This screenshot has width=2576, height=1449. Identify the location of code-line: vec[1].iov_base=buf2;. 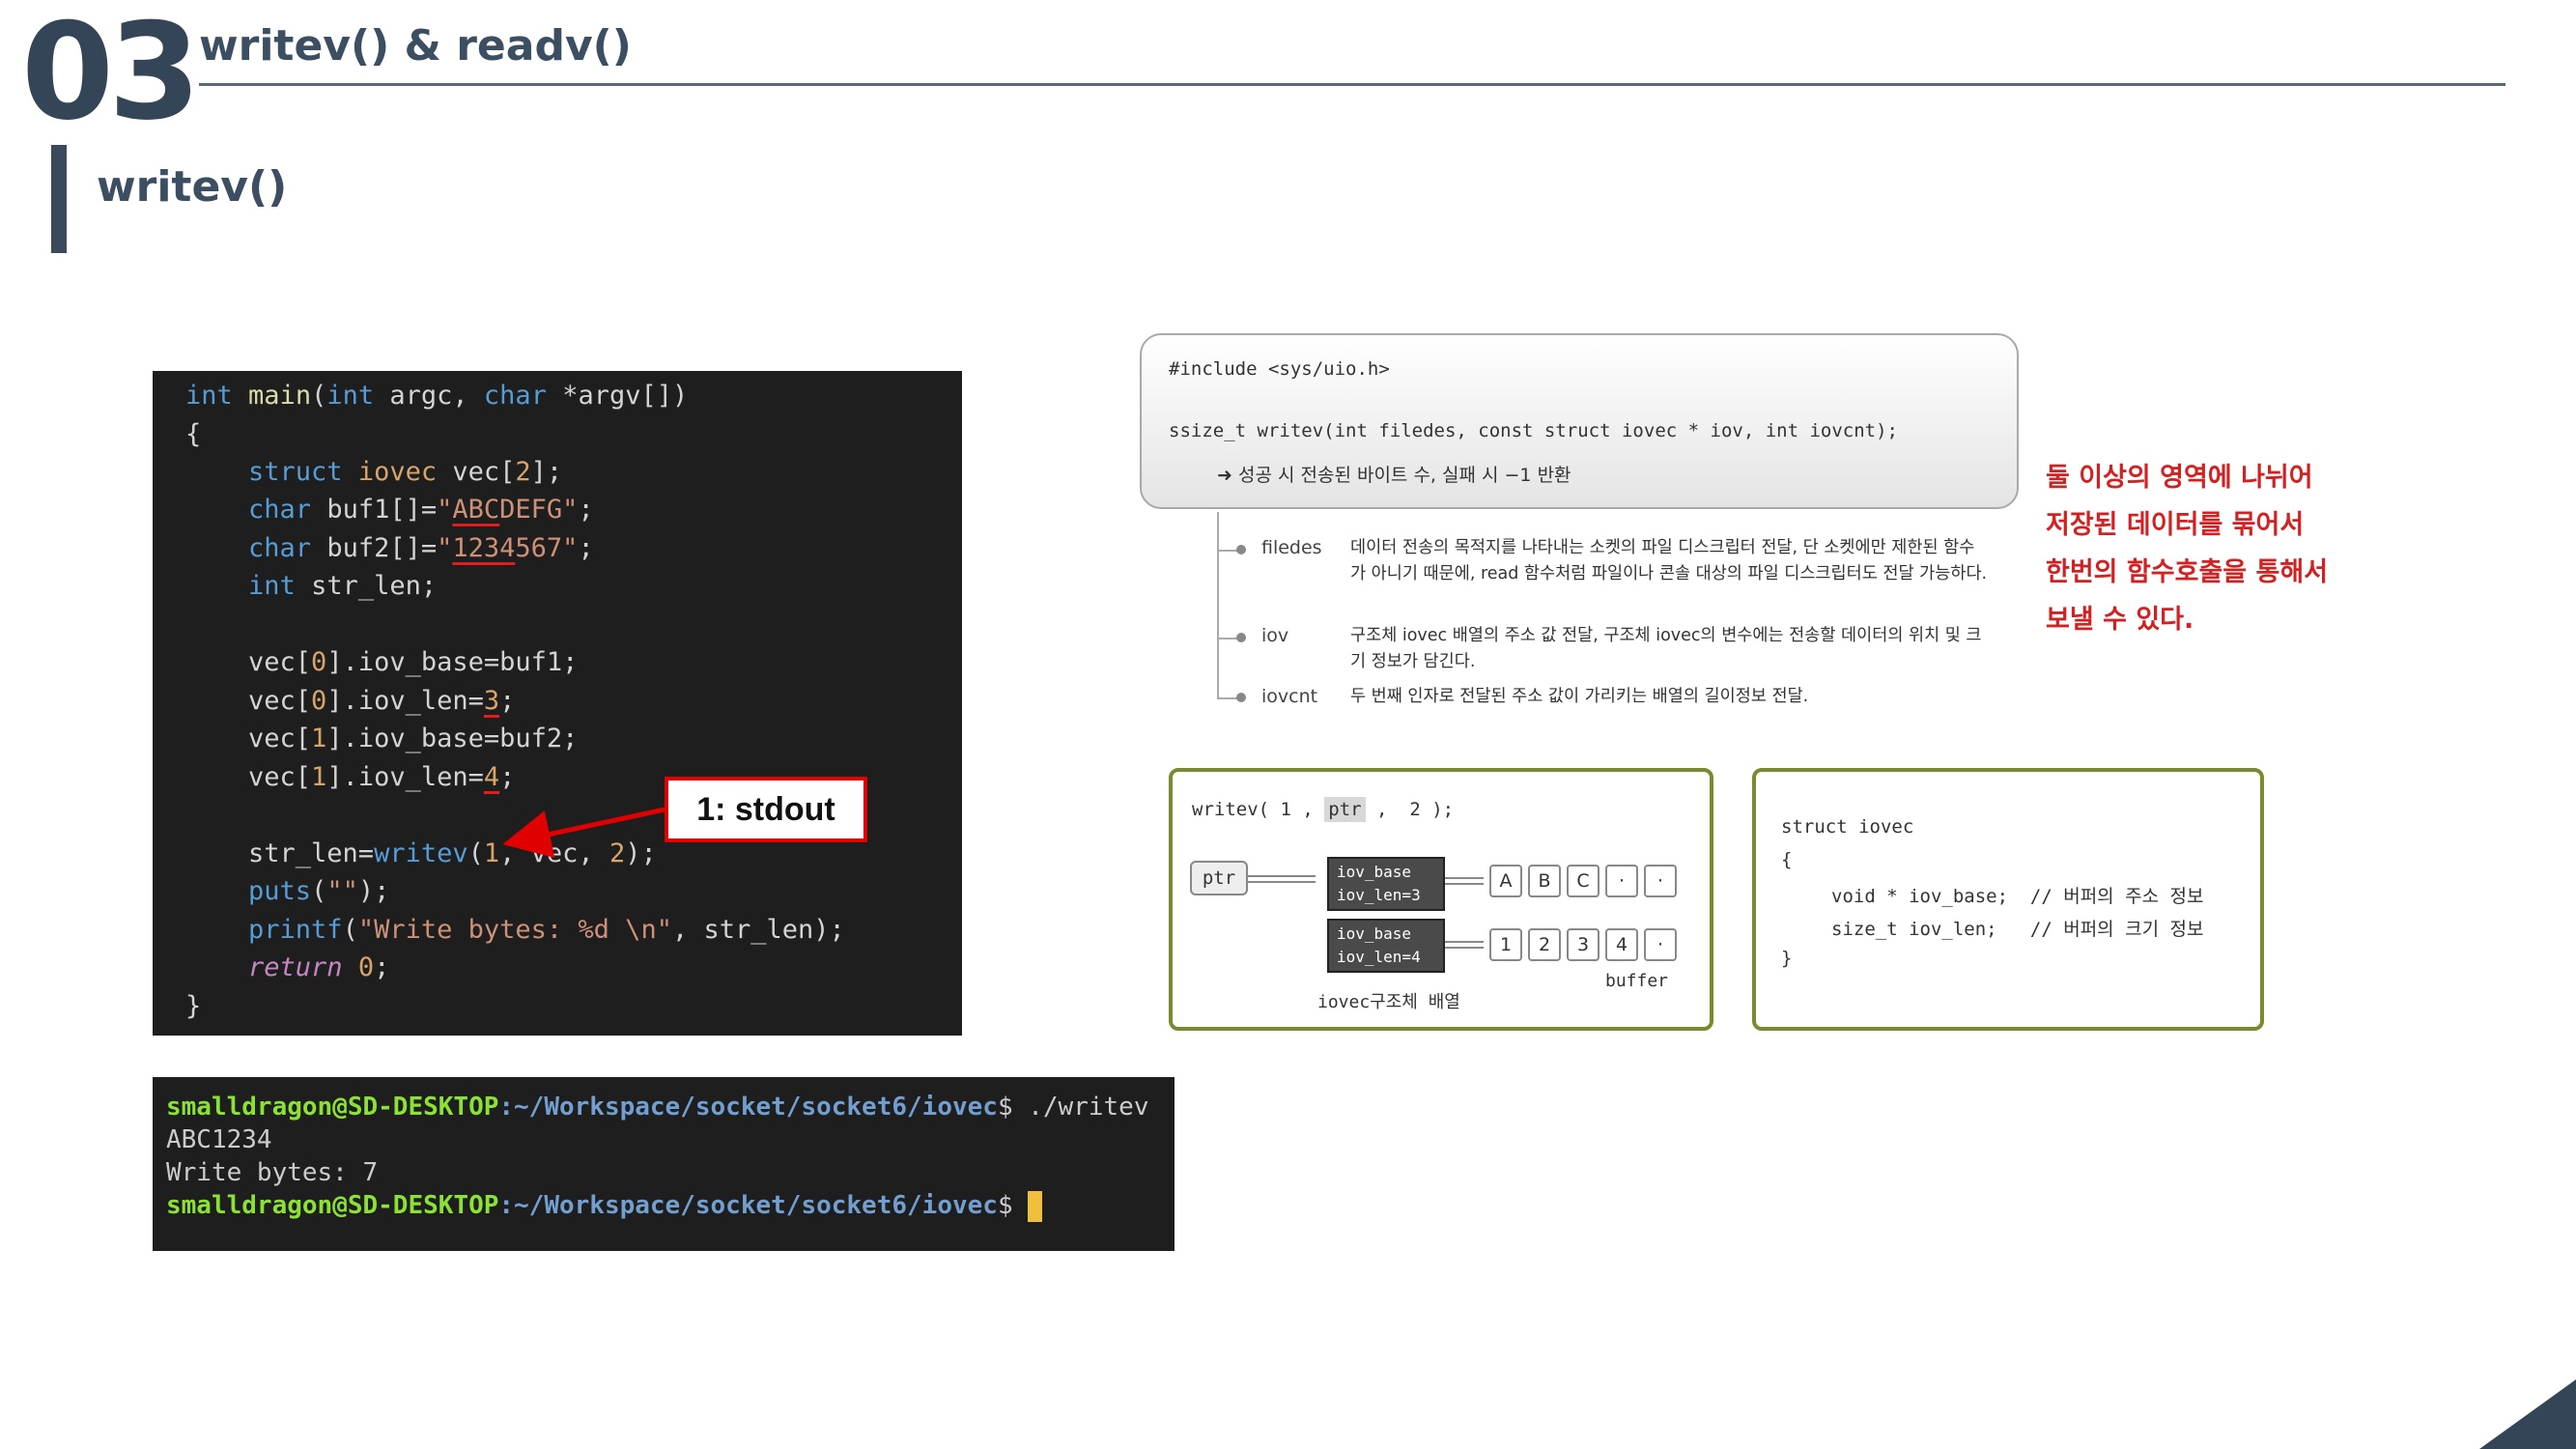
(382, 738).